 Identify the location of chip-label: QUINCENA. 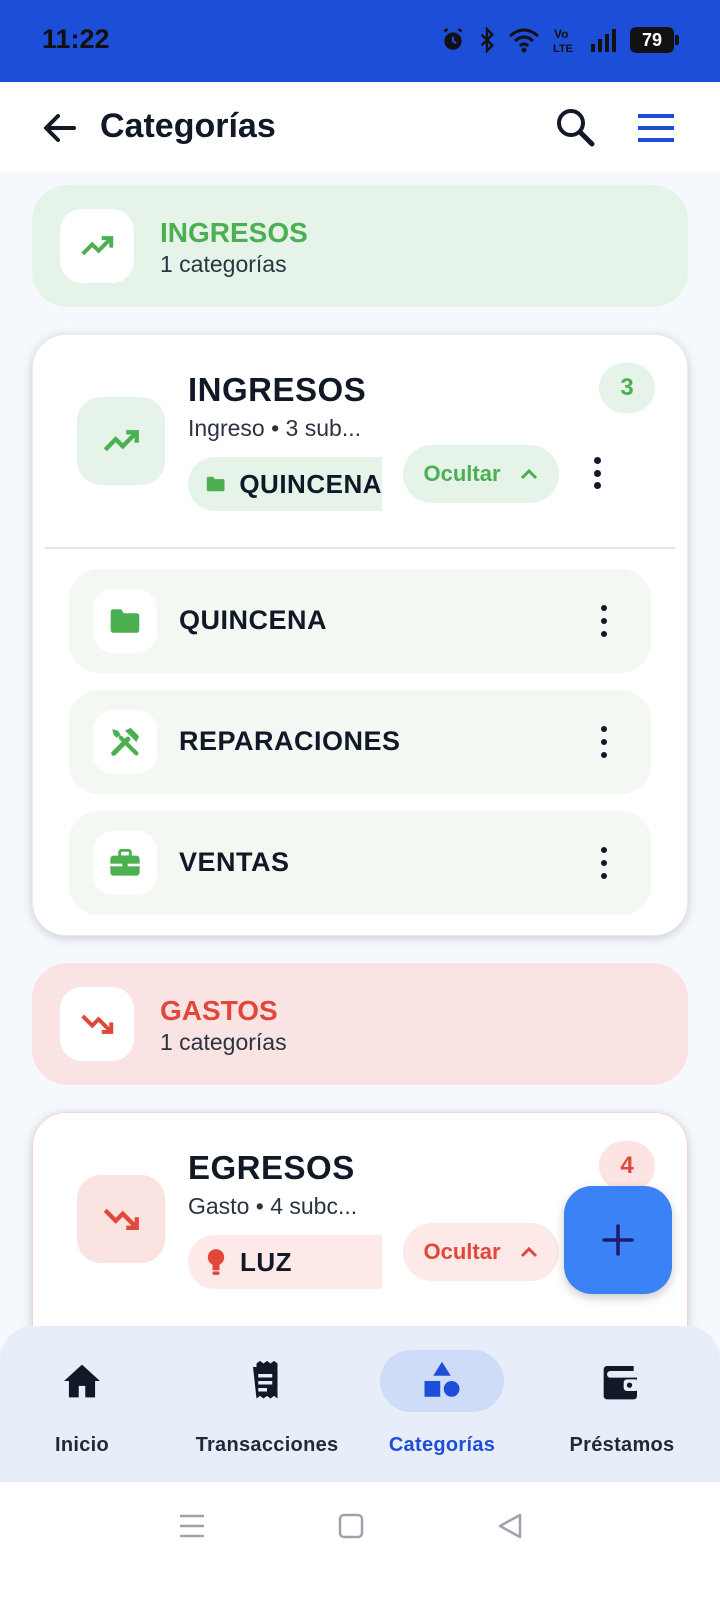
(310, 483).